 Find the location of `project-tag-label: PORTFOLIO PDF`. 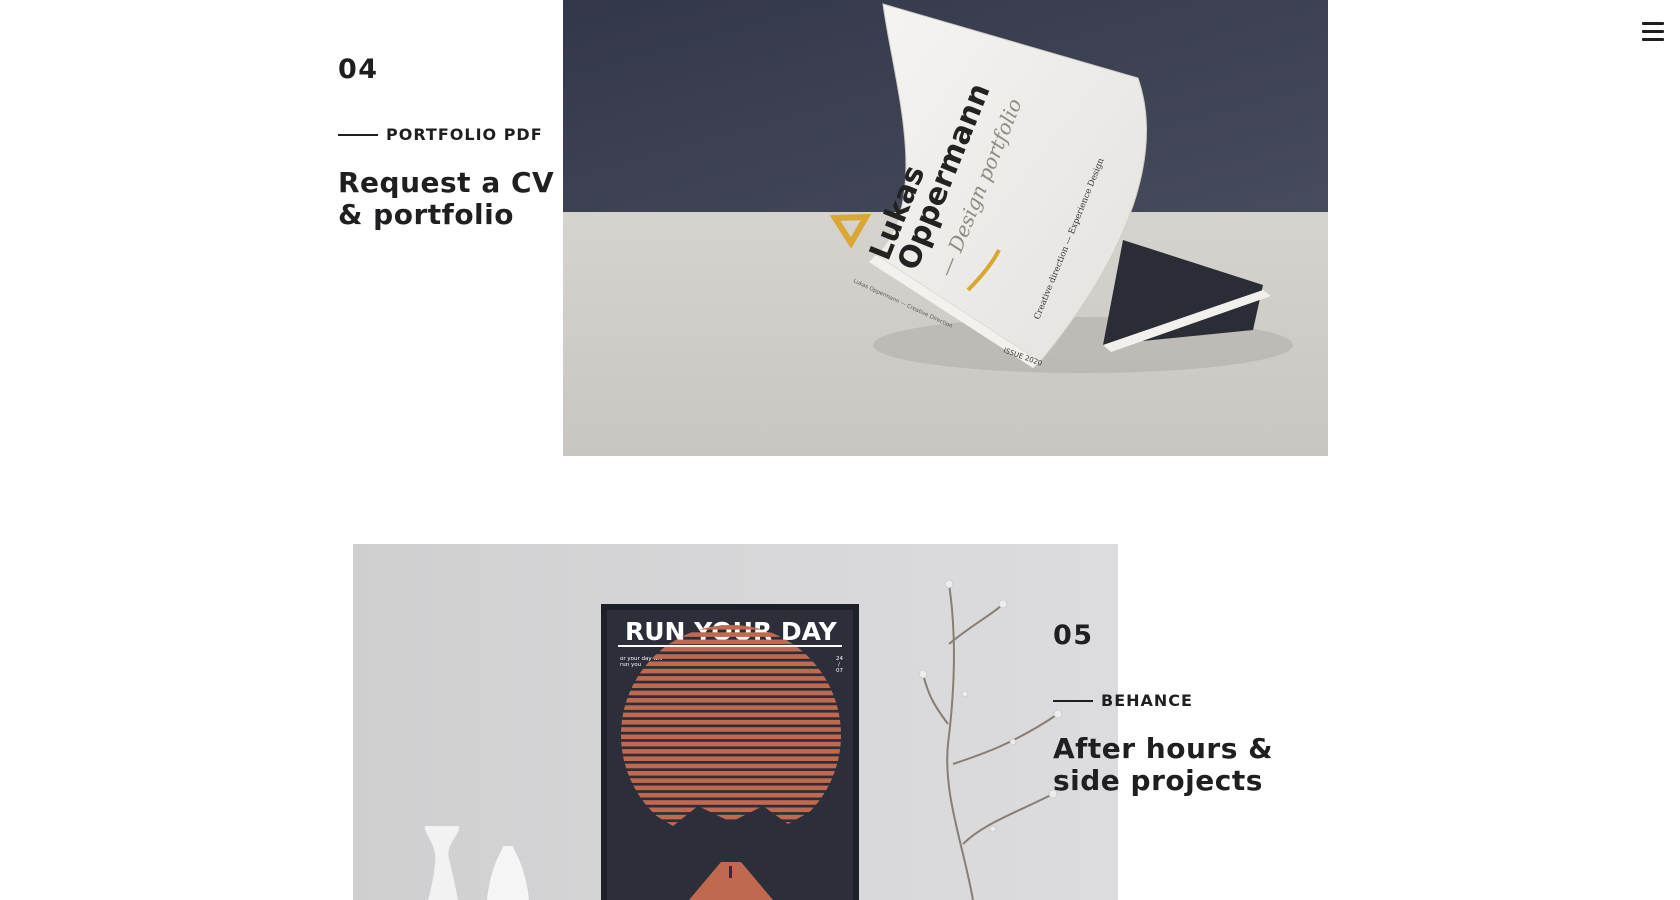

project-tag-label: PORTFOLIO PDF is located at coordinates (464, 134).